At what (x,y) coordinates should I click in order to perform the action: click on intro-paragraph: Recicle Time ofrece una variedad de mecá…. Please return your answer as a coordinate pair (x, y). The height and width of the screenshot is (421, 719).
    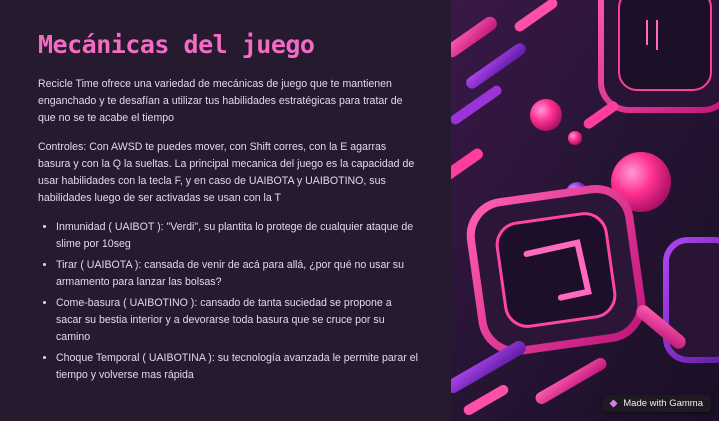
    Looking at the image, I should click on (220, 101).